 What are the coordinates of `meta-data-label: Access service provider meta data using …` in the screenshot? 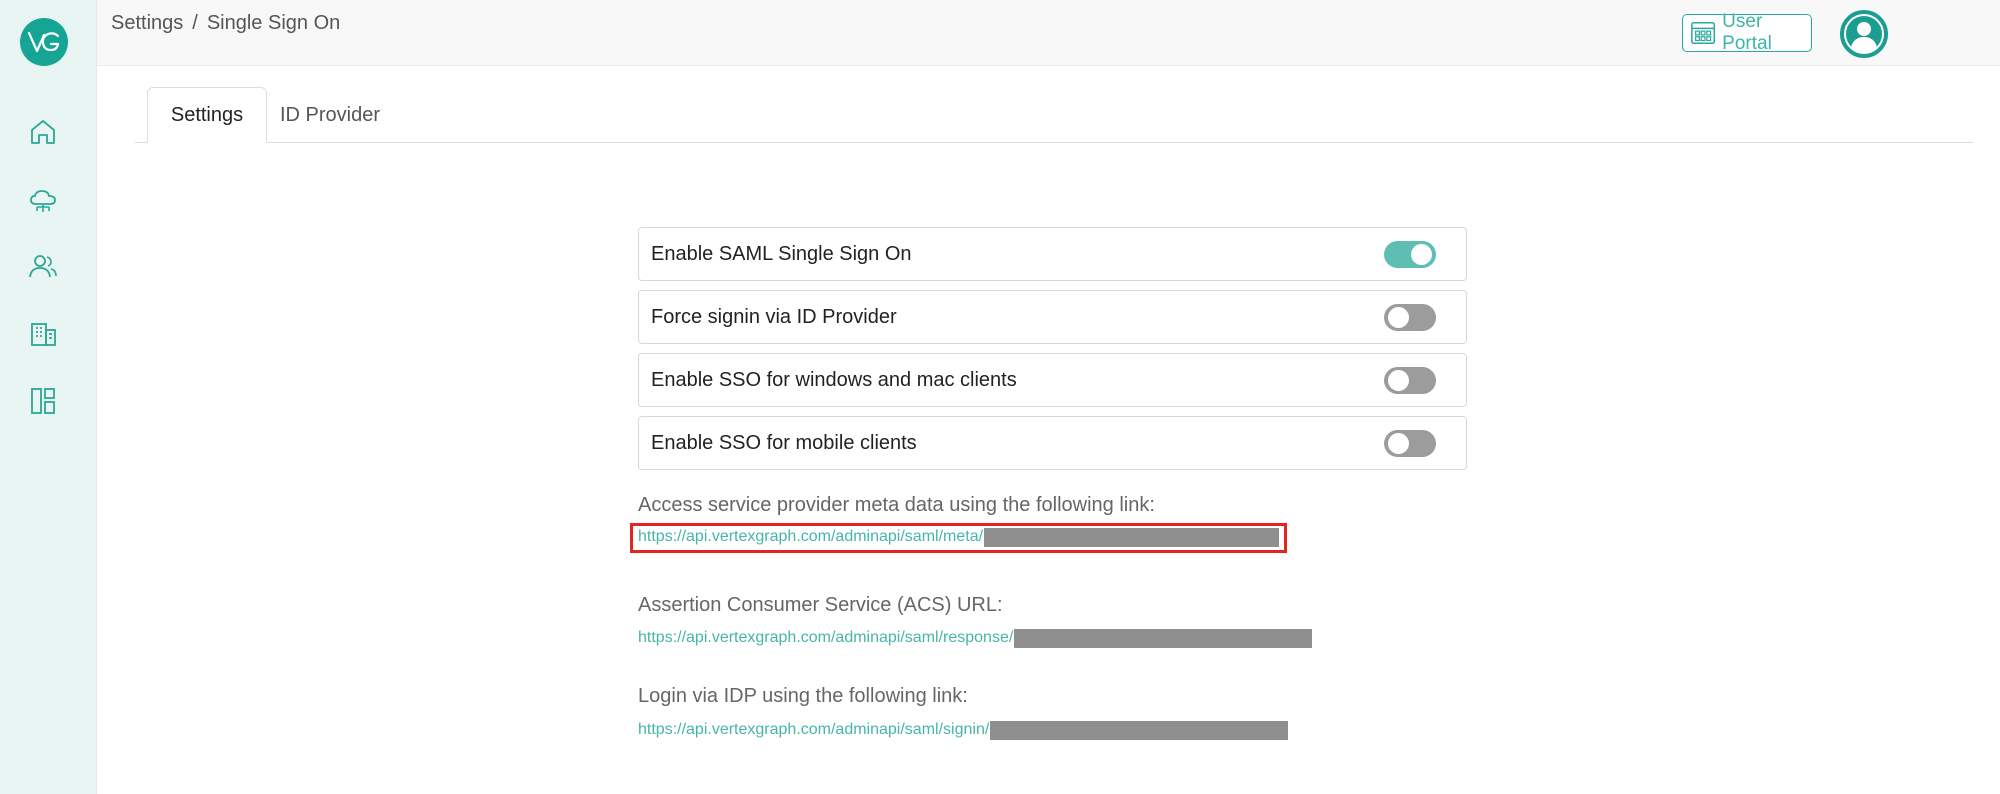 It's located at (896, 505).